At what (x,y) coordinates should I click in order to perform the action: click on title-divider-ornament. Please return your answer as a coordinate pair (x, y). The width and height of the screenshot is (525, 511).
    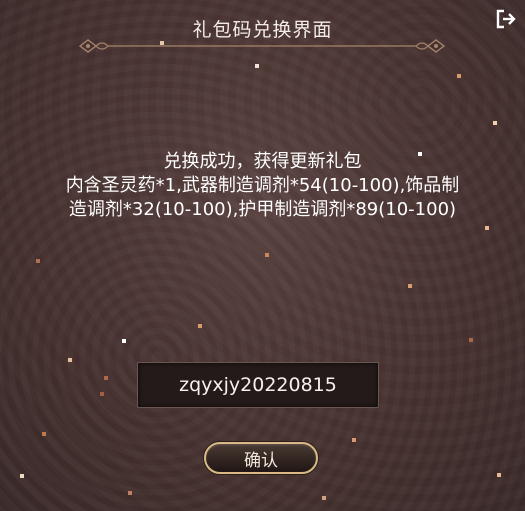
    Looking at the image, I should click on (262, 46).